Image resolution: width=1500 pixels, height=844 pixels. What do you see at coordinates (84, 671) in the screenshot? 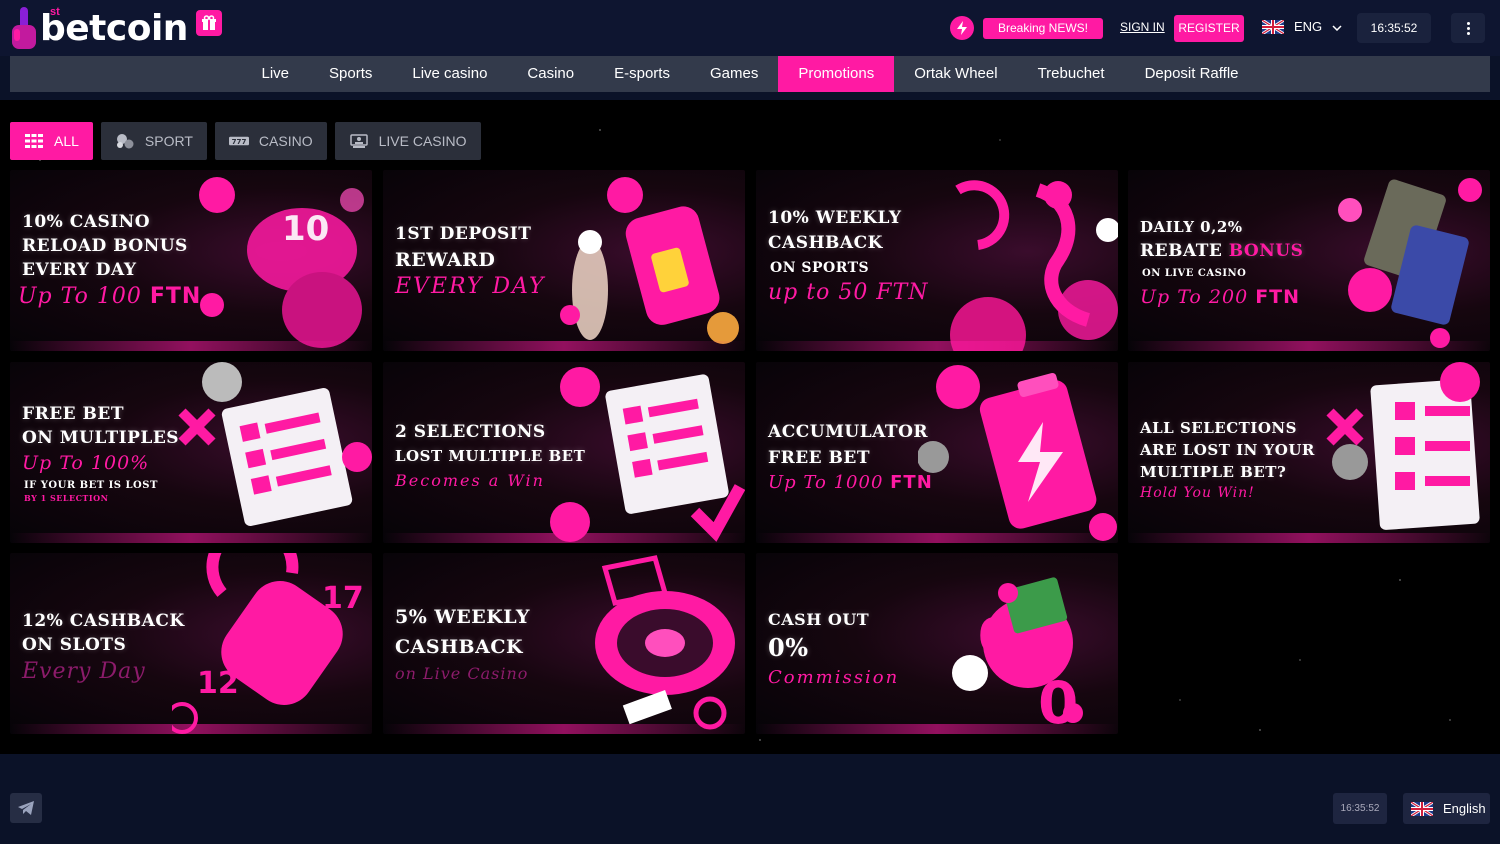
I see `promo-subtitle: Every Day` at bounding box center [84, 671].